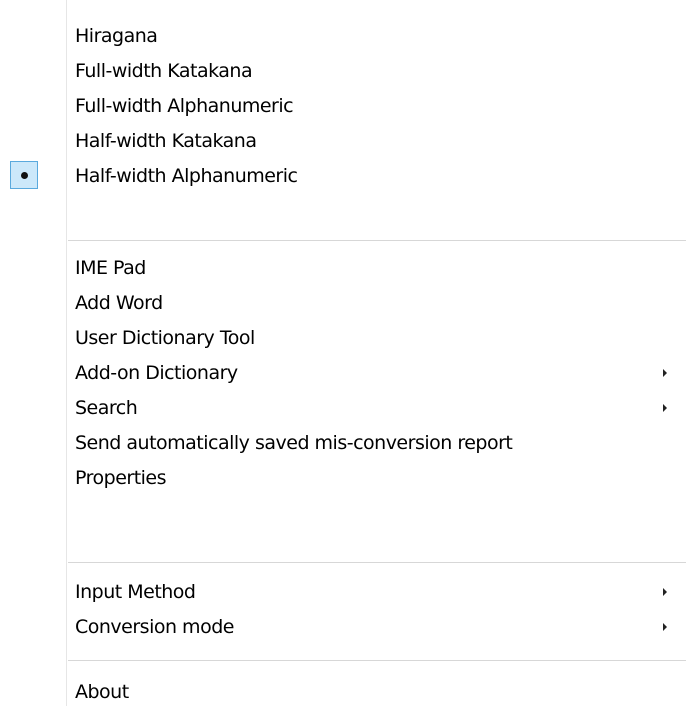 The image size is (686, 706). What do you see at coordinates (106, 407) in the screenshot?
I see `menu-item-label: Search` at bounding box center [106, 407].